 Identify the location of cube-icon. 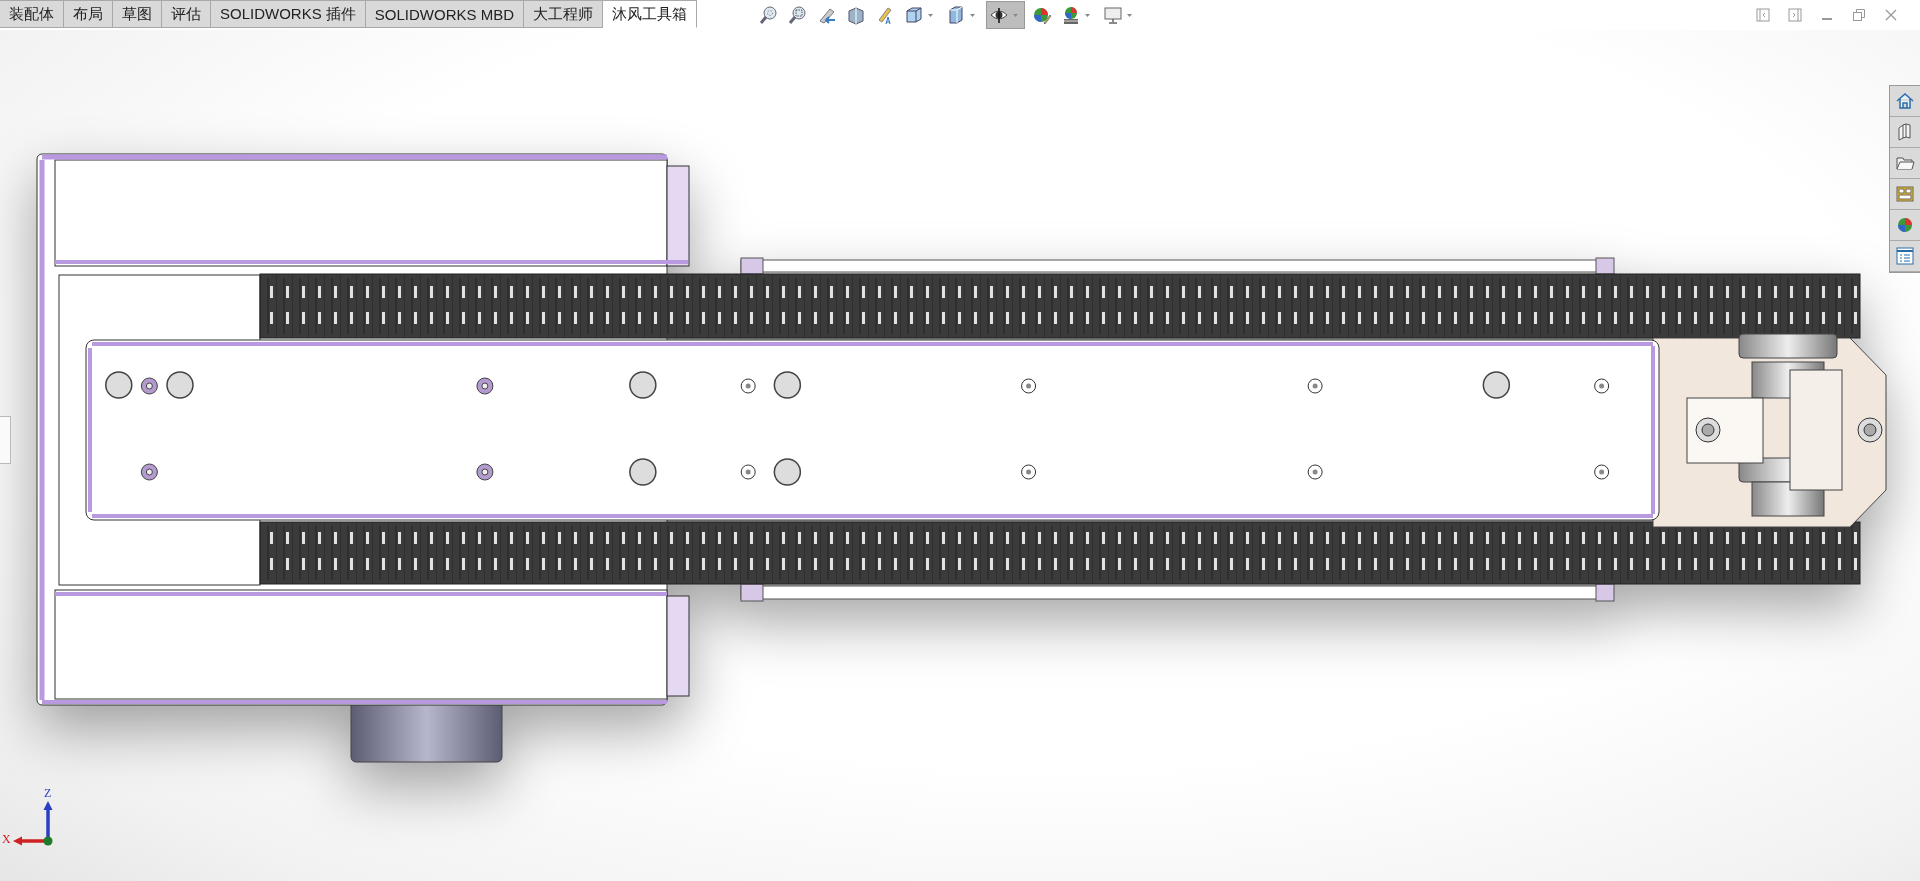
(914, 15).